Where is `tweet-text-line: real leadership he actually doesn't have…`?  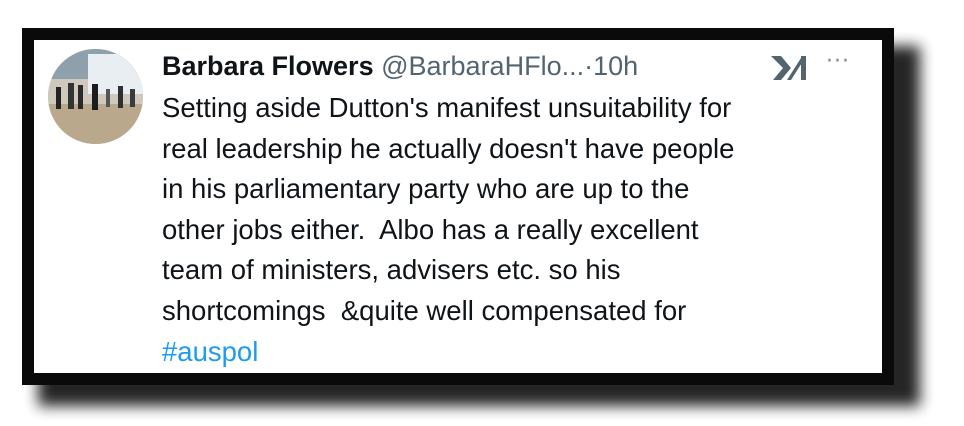
tweet-text-line: real leadership he actually doesn't have… is located at coordinates (448, 148).